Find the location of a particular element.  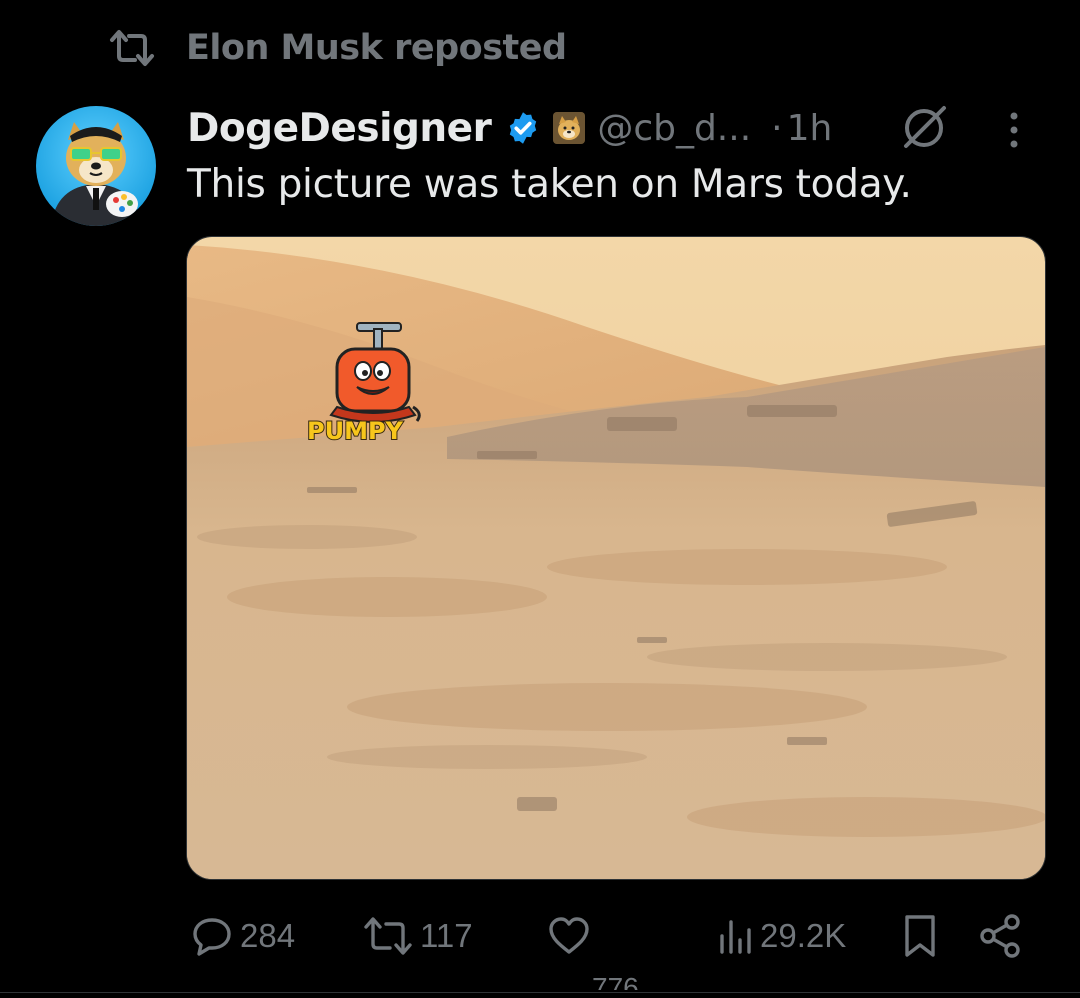

views-button: 29.2K is located at coordinates (782, 936).